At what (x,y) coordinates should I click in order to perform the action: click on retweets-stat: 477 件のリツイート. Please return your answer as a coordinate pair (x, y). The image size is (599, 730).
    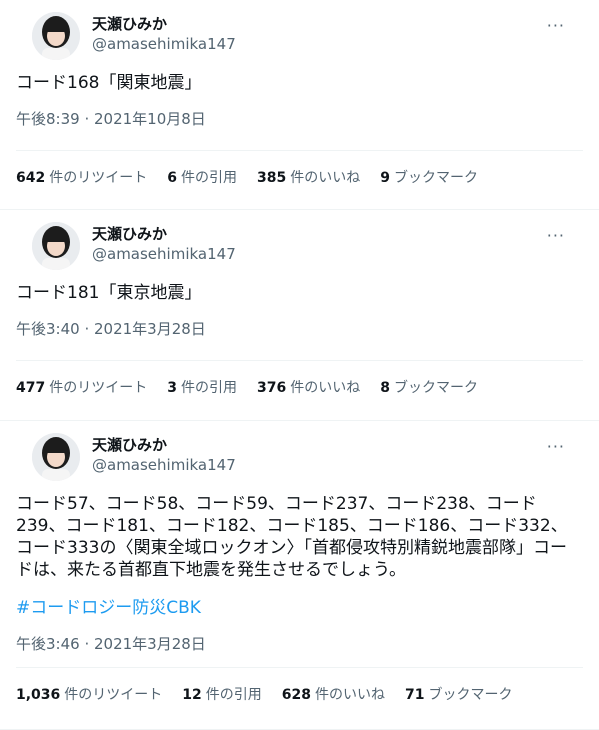
    Looking at the image, I should click on (81, 387).